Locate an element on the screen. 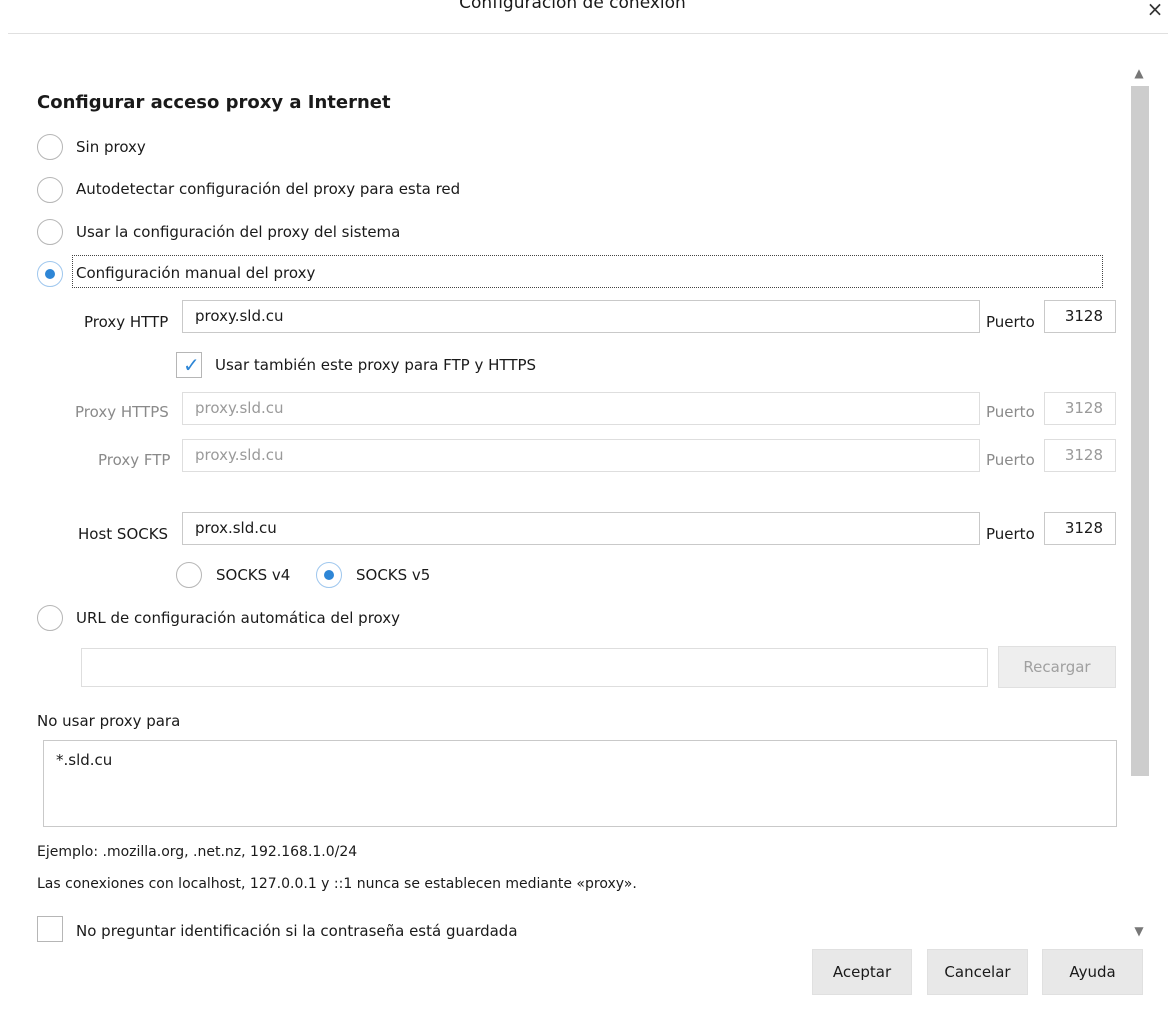 This screenshot has width=1175, height=1015. http-proxy-label: Proxy HTTP is located at coordinates (126, 322).